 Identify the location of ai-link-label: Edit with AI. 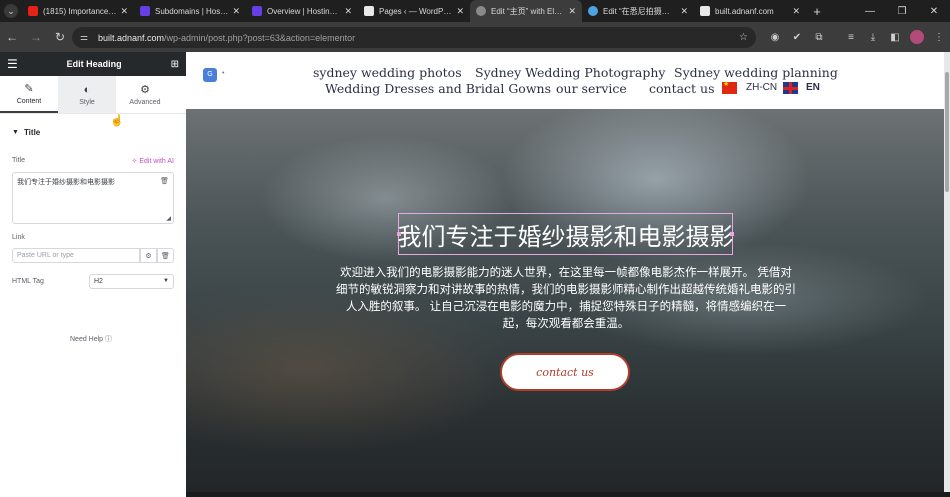
(156, 161).